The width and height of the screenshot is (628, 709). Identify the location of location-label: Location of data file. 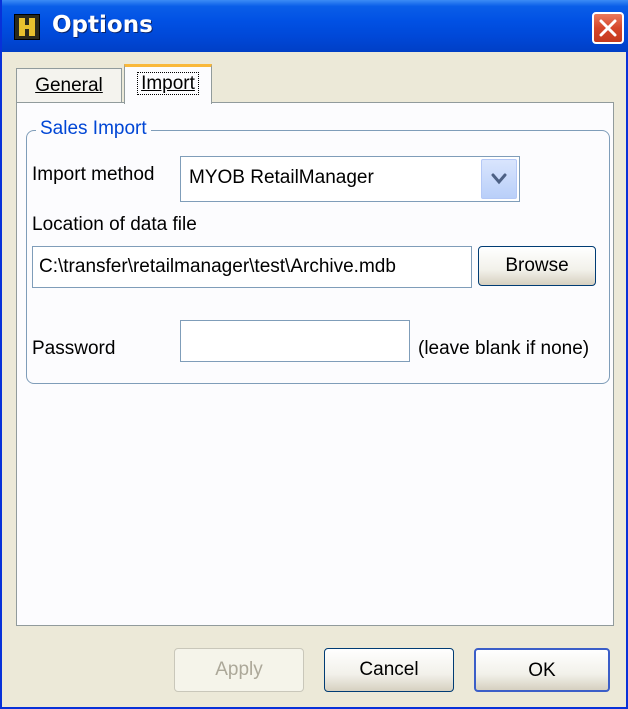
(114, 224).